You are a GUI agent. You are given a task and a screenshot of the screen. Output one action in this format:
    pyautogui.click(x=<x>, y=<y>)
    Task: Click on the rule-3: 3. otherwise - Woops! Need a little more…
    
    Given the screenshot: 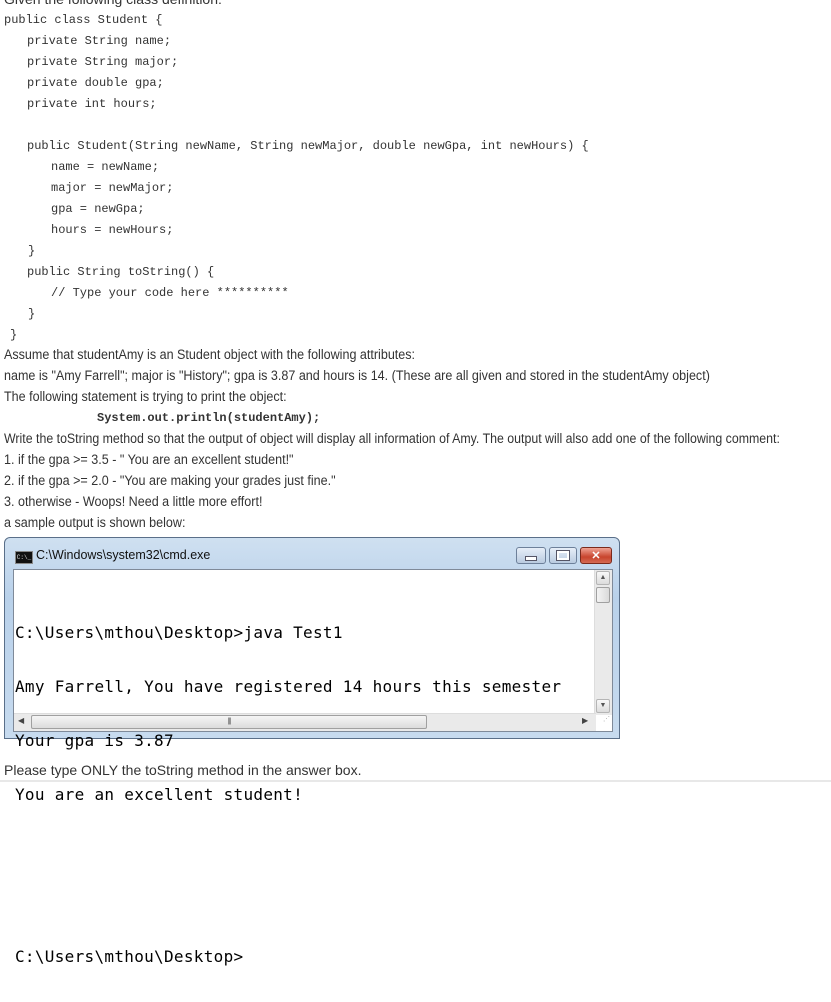 What is the action you would take?
    pyautogui.click(x=133, y=501)
    